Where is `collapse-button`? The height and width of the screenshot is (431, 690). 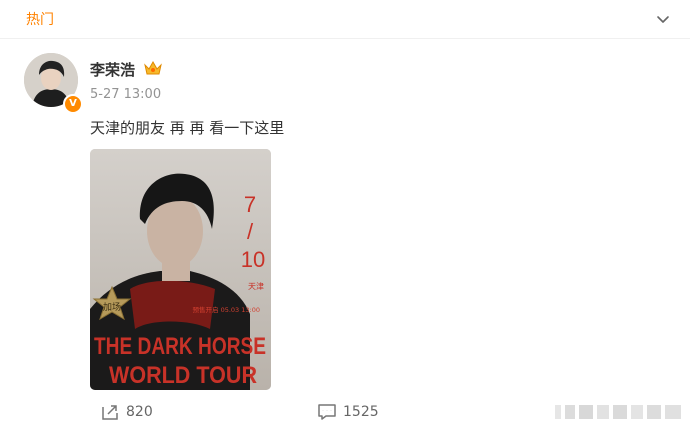 collapse-button is located at coordinates (663, 19).